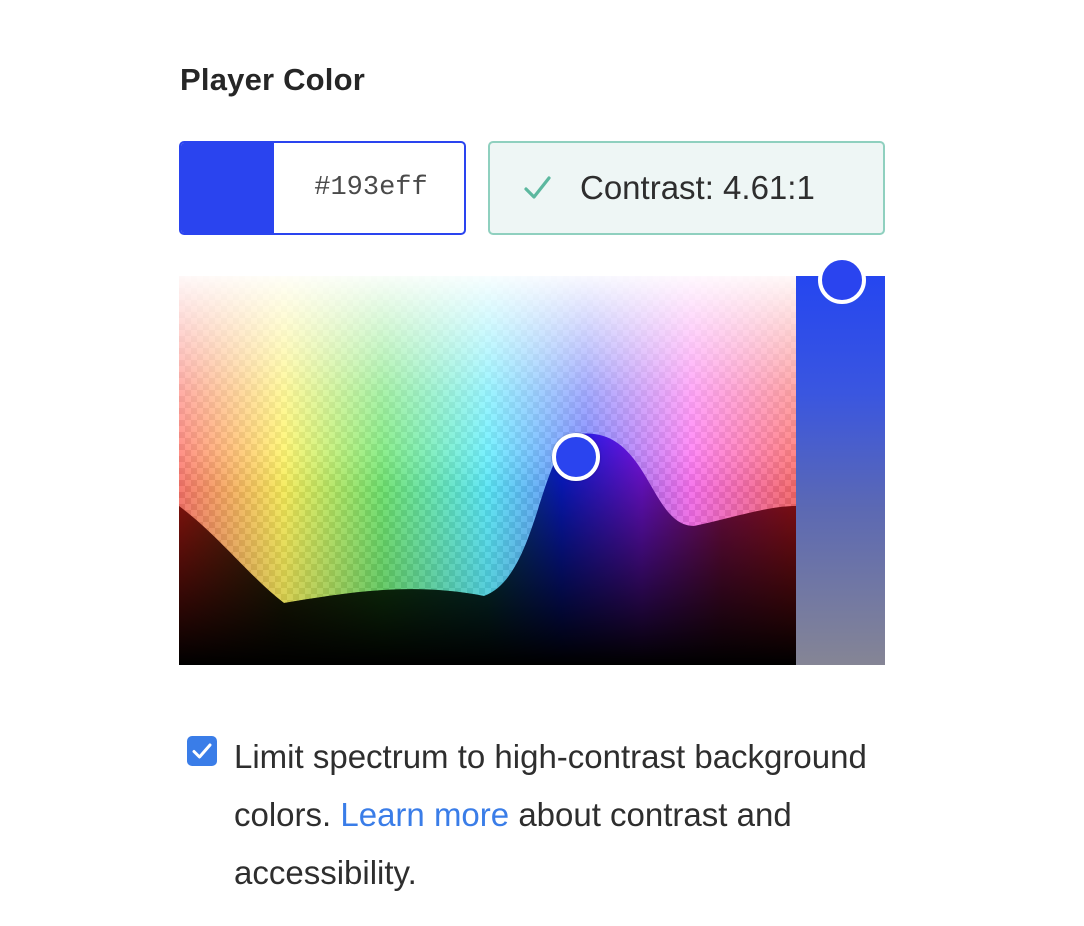 The height and width of the screenshot is (926, 1084). Describe the element at coordinates (697, 187) in the screenshot. I see `contrast-ratio-label: Contrast: 4.61:1` at that location.